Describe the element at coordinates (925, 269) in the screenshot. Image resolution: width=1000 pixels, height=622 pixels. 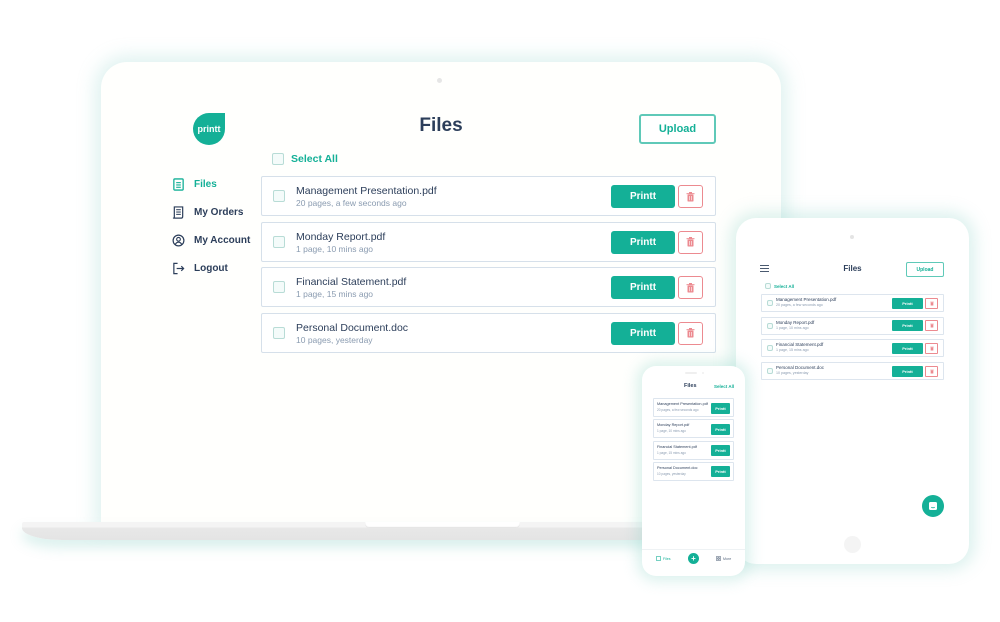
I see `tablet-upload-button: Upload` at that location.